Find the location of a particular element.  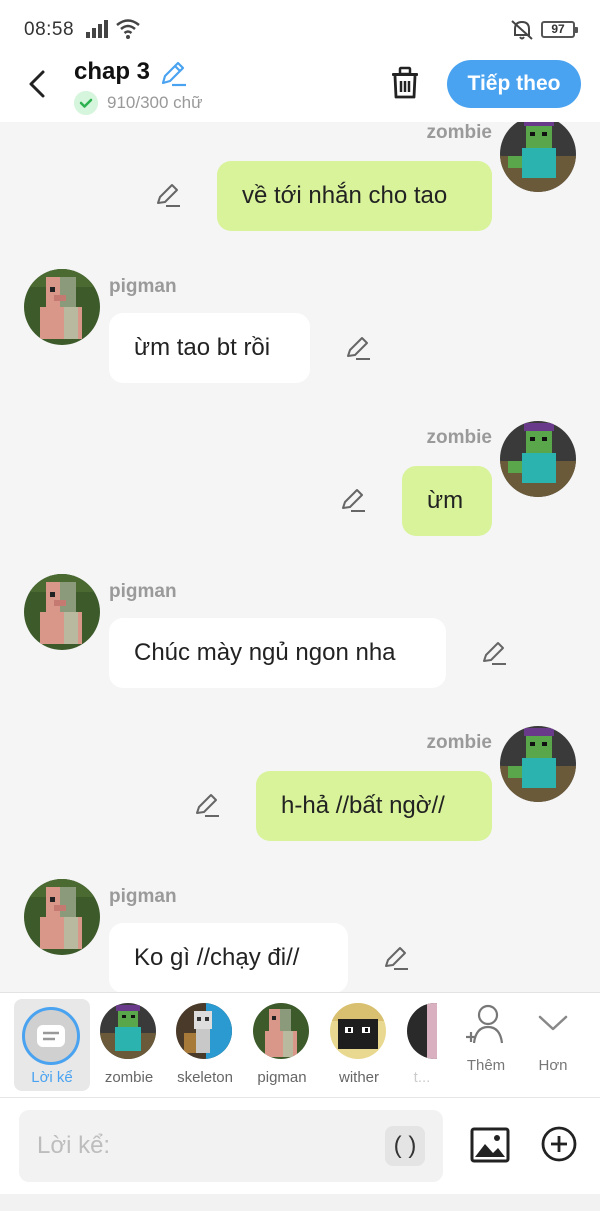

message-bubble: h-hả //bất ngờ// is located at coordinates (374, 806).